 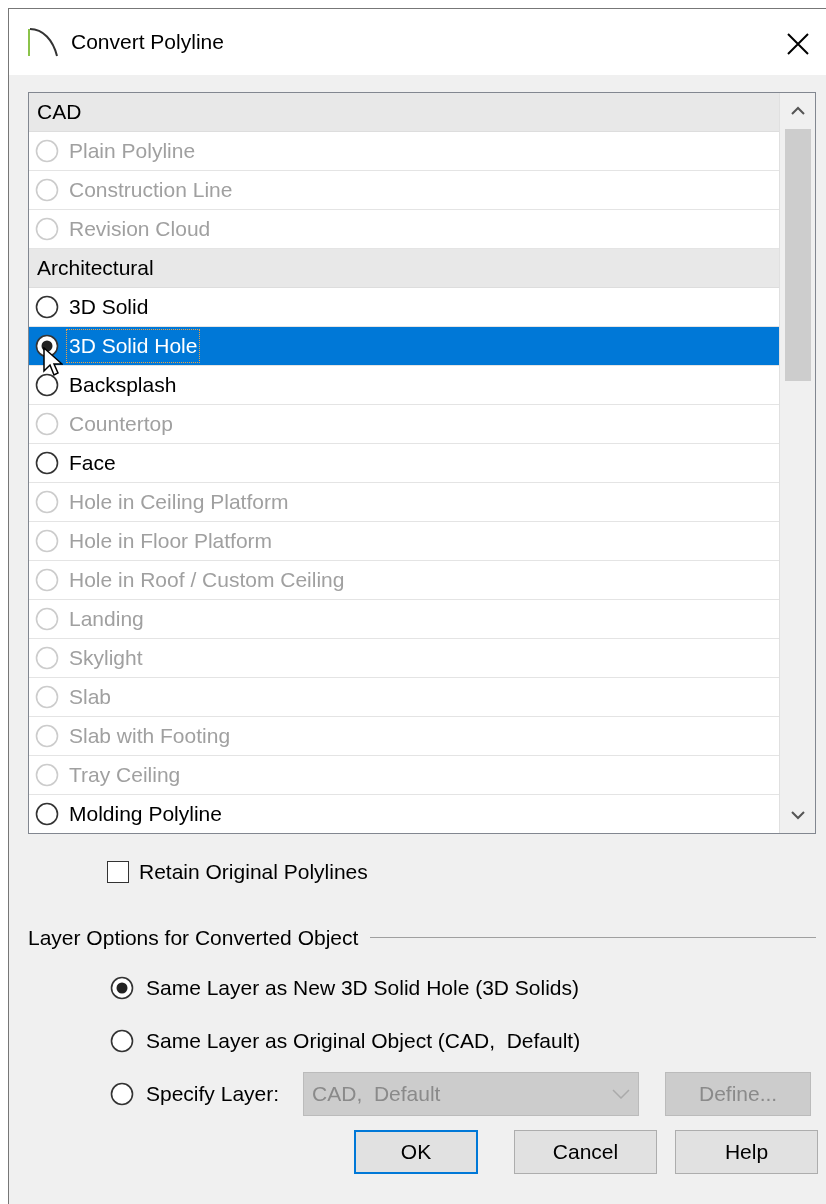 I want to click on group-header: Architectural, so click(x=404, y=268).